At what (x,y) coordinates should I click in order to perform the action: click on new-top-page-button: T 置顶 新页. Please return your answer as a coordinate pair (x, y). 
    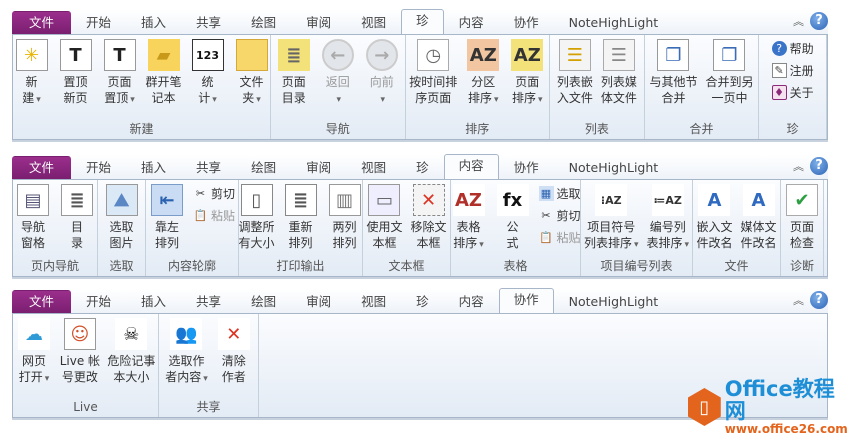
    Looking at the image, I should click on (76, 79).